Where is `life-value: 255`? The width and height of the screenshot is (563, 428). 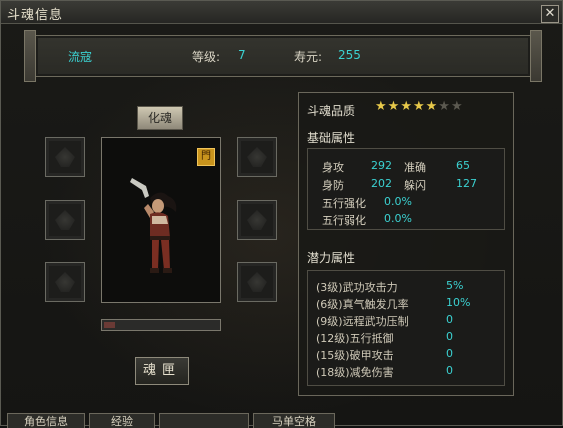
life-value: 255 is located at coordinates (349, 55).